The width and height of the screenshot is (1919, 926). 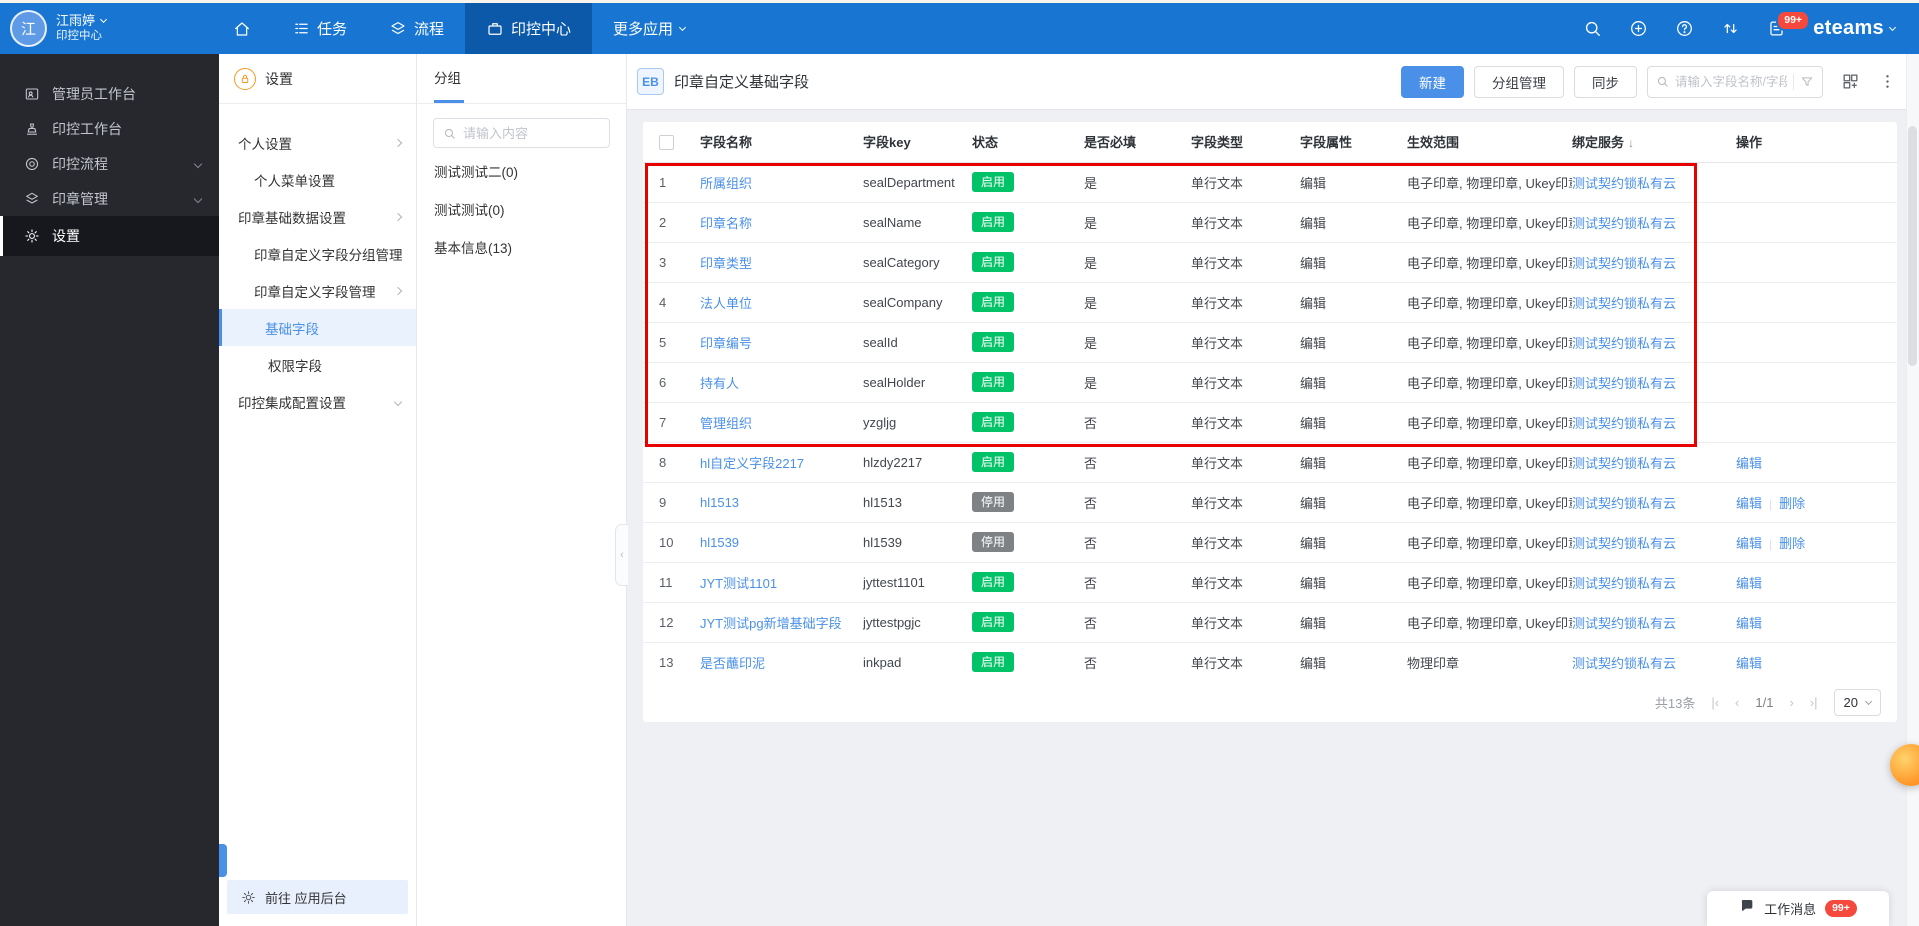 I want to click on field-search-box, so click(x=1735, y=81).